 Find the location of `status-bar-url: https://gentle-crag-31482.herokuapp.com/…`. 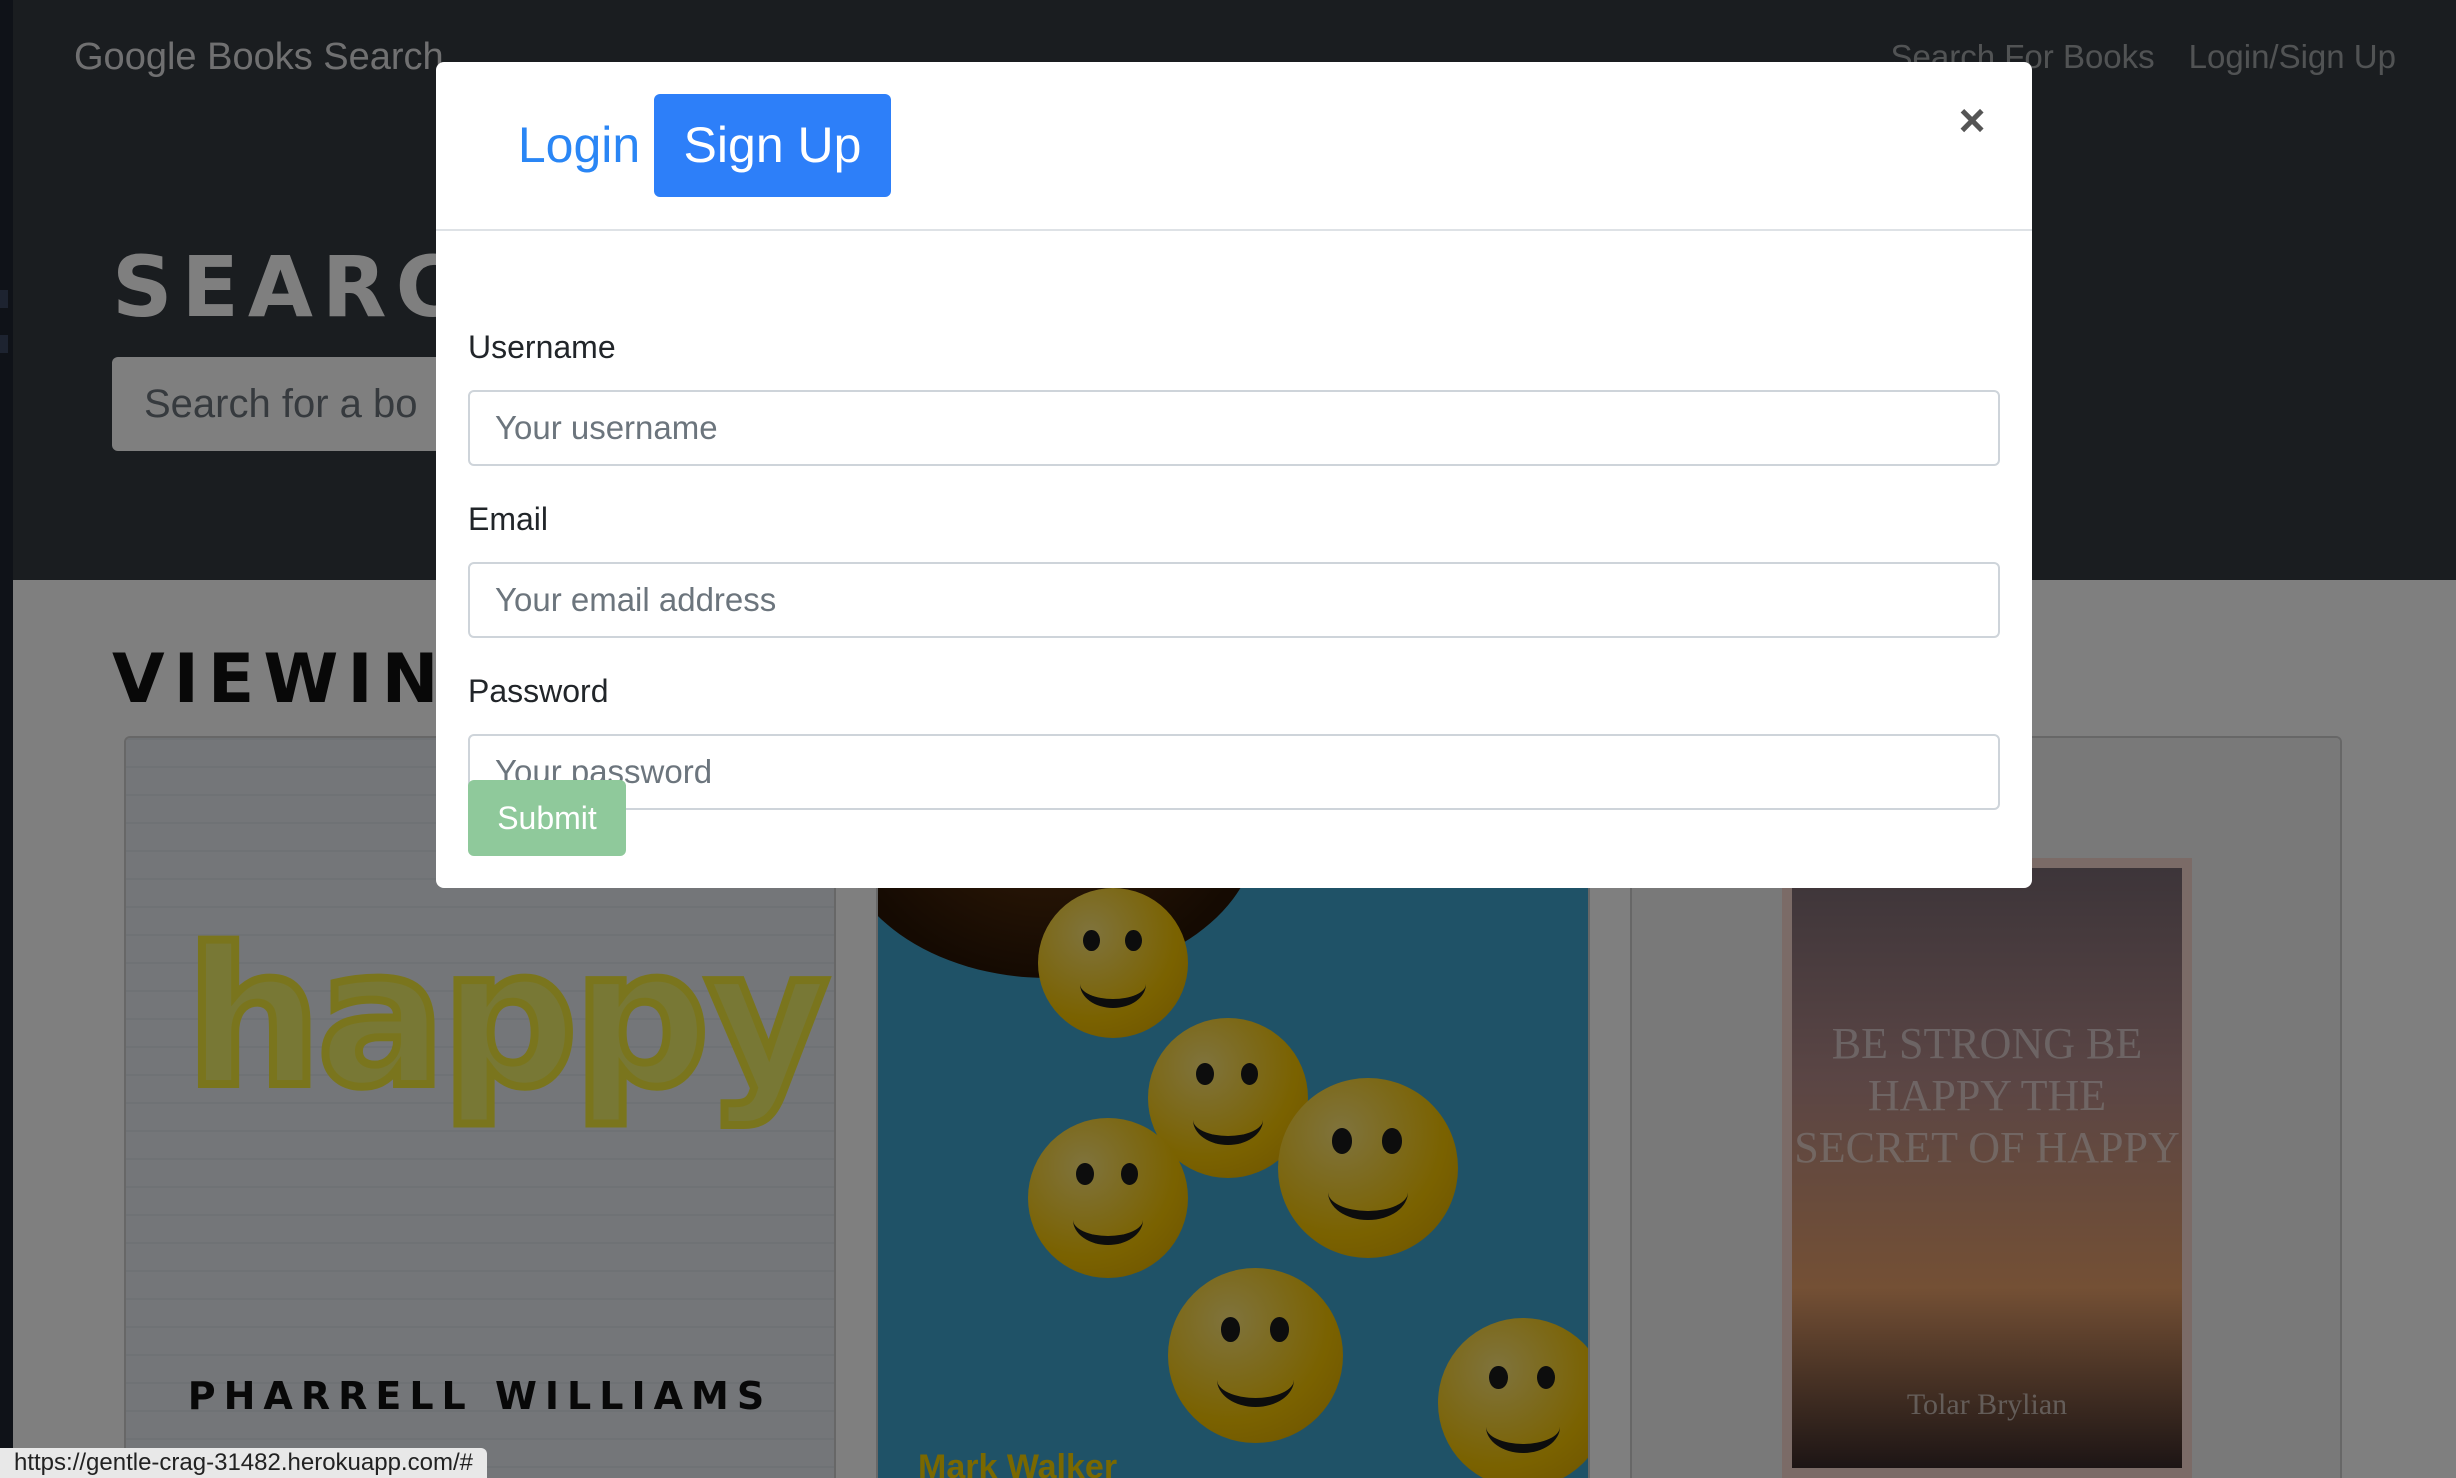

status-bar-url: https://gentle-crag-31482.herokuapp.com/… is located at coordinates (243, 1463).